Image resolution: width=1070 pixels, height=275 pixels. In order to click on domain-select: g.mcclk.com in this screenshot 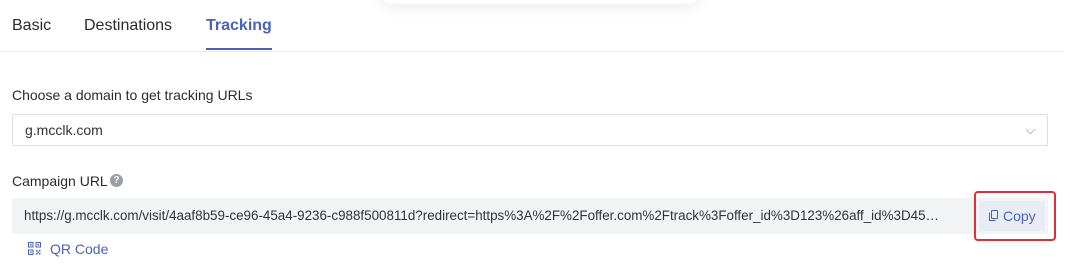, I will do `click(530, 130)`.